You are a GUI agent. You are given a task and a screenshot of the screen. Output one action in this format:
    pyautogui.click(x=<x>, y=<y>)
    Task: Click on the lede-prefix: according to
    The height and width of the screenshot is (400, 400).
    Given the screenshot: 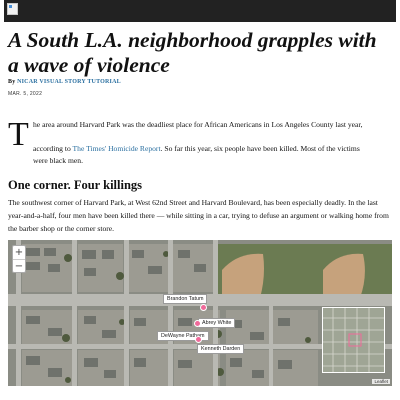 What is the action you would take?
    pyautogui.click(x=53, y=148)
    